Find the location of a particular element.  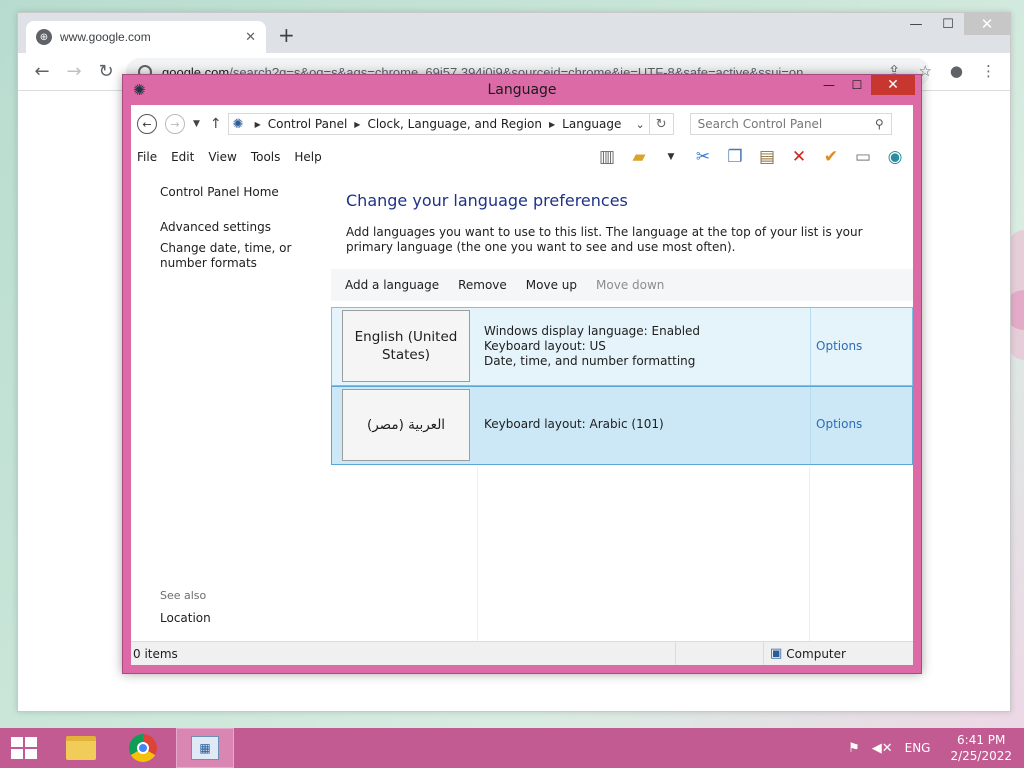

language-tile: English (United States) is located at coordinates (406, 346).